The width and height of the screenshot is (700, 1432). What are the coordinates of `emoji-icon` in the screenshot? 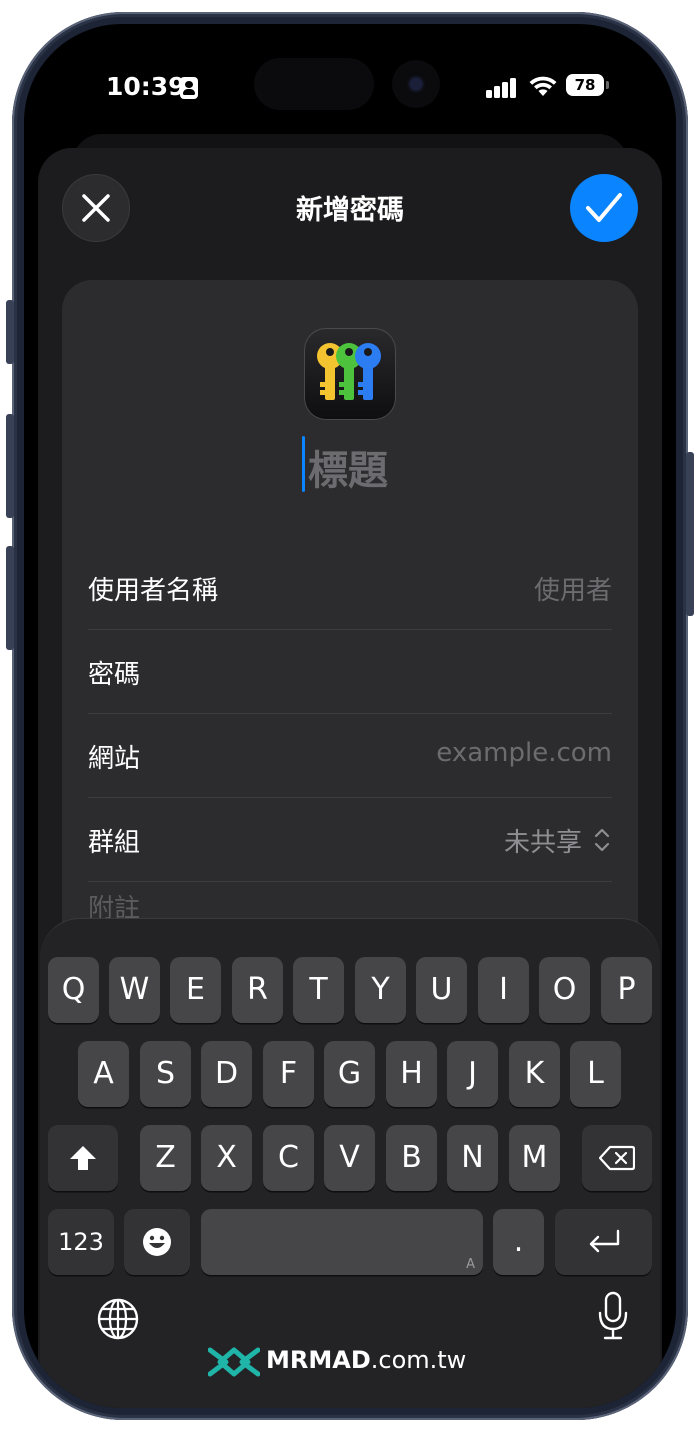 It's located at (157, 1242).